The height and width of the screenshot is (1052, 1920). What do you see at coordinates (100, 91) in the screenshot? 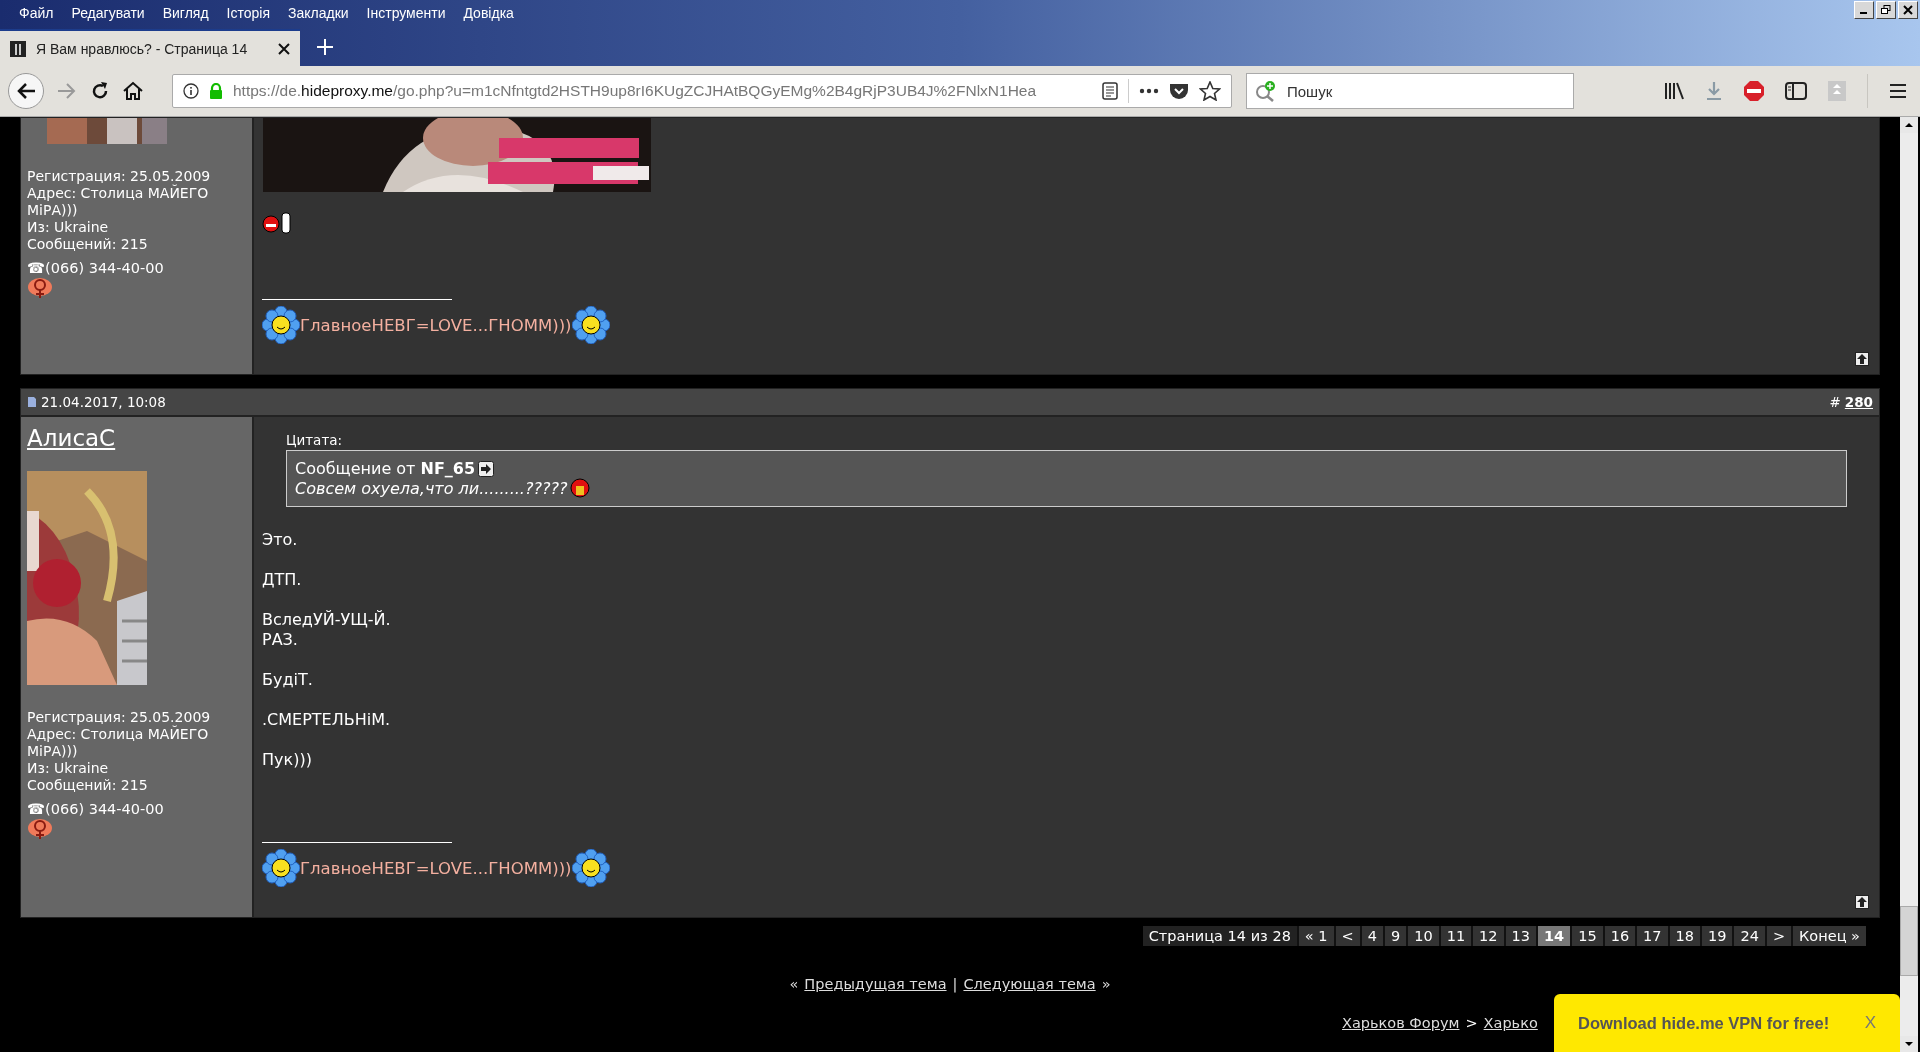
I see `reload-icon` at bounding box center [100, 91].